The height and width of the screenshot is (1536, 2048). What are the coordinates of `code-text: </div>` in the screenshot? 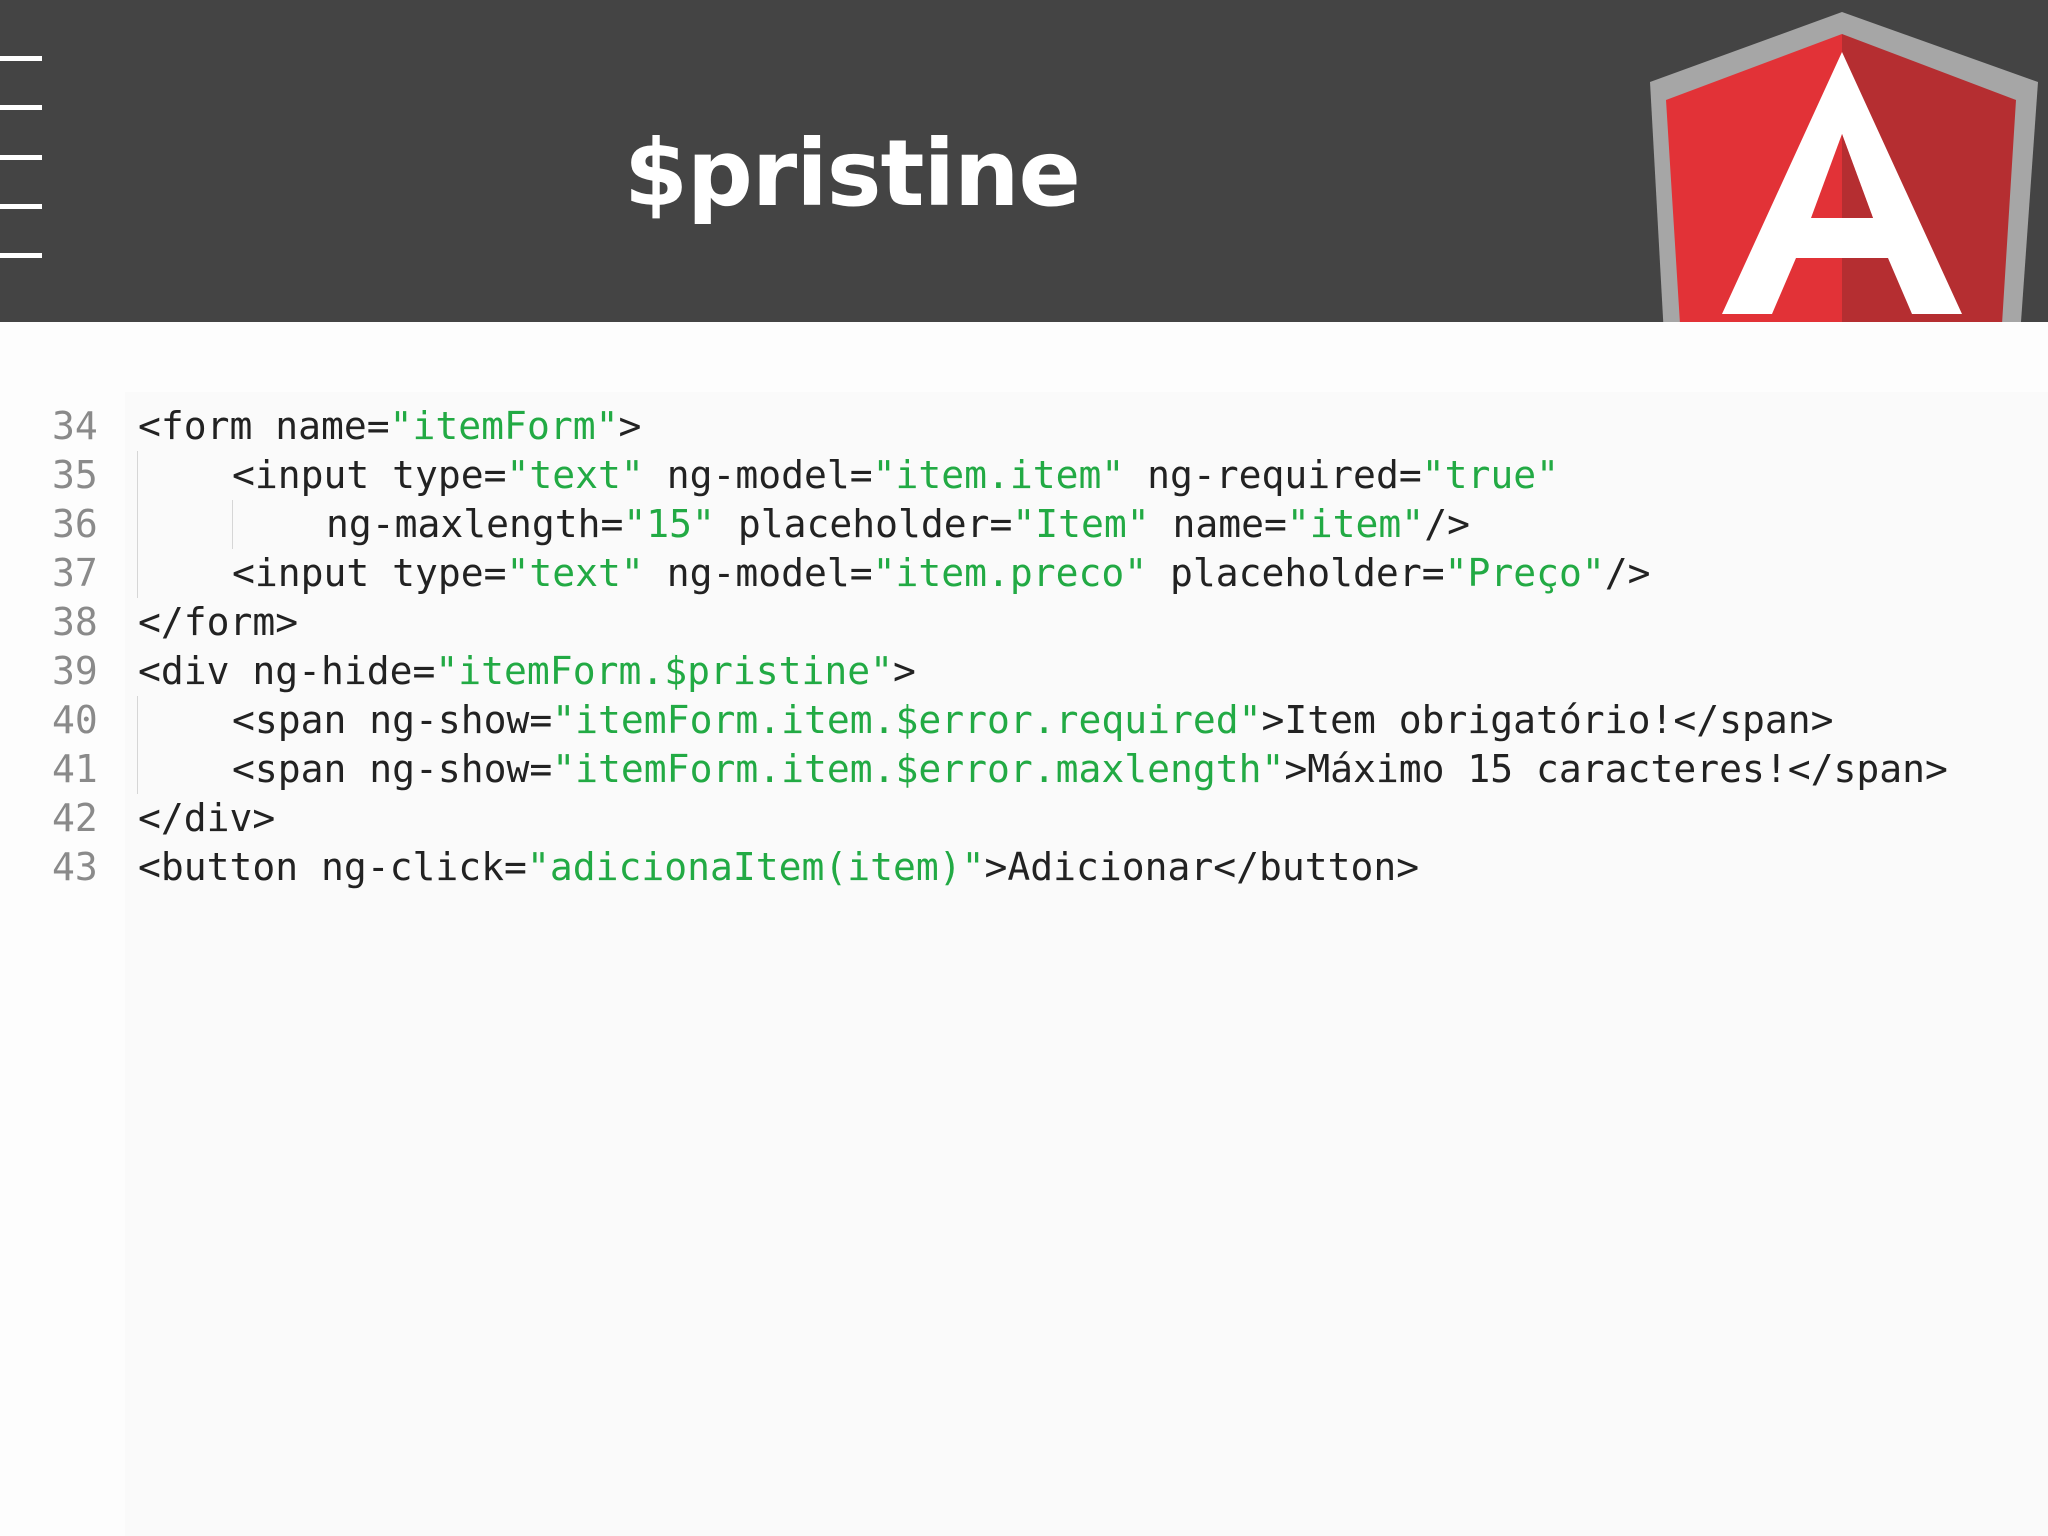 It's located at (206, 818).